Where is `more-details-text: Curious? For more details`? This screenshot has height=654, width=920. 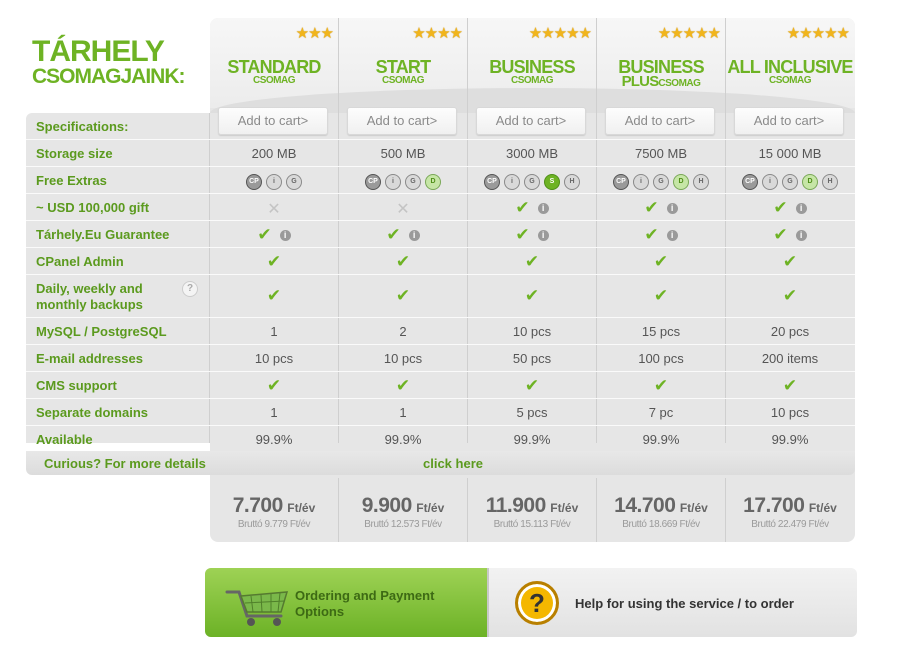 more-details-text: Curious? For more details is located at coordinates (125, 463).